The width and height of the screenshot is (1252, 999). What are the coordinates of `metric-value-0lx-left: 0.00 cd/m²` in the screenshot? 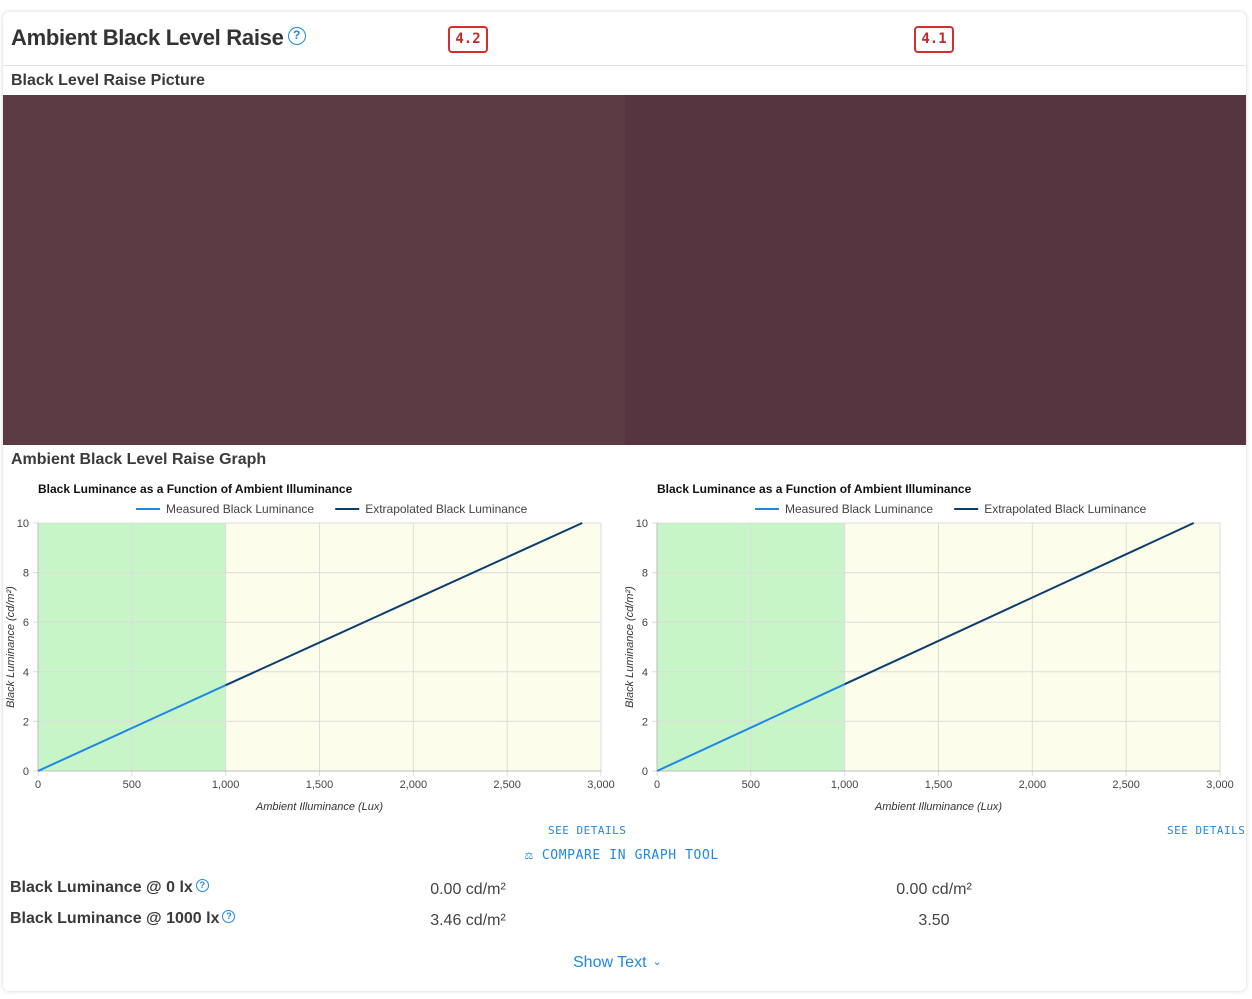 It's located at (468, 889).